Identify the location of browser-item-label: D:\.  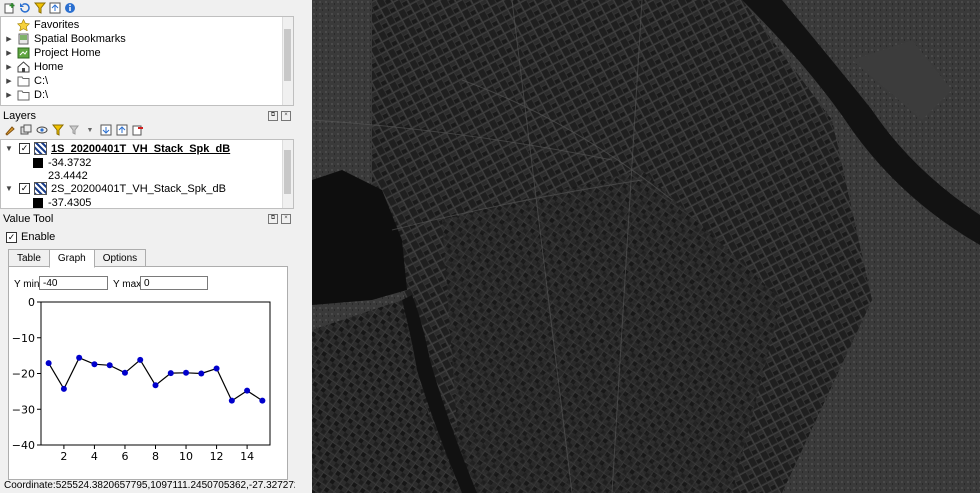
(41, 94).